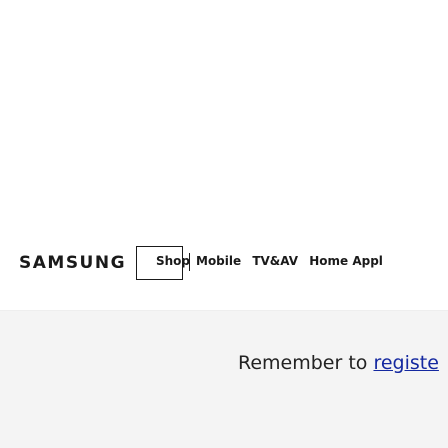  I want to click on site-header: SAMSUNG Shop Mobile TV&AV Home Appl, so click(224, 278).